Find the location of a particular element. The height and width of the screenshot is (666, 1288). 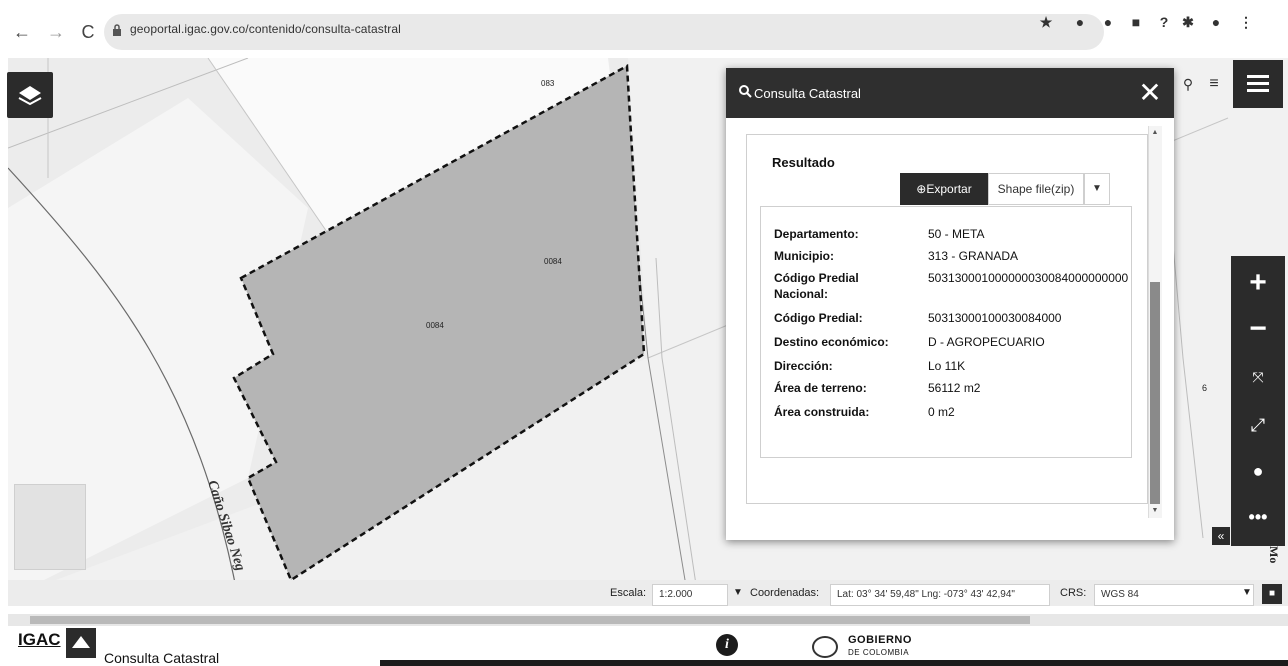

lock-icon is located at coordinates (117, 30).